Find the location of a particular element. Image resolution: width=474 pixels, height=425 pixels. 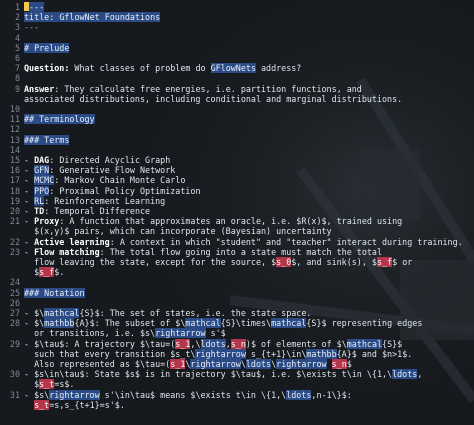

editor-line: 1 --- is located at coordinates (237, 7).